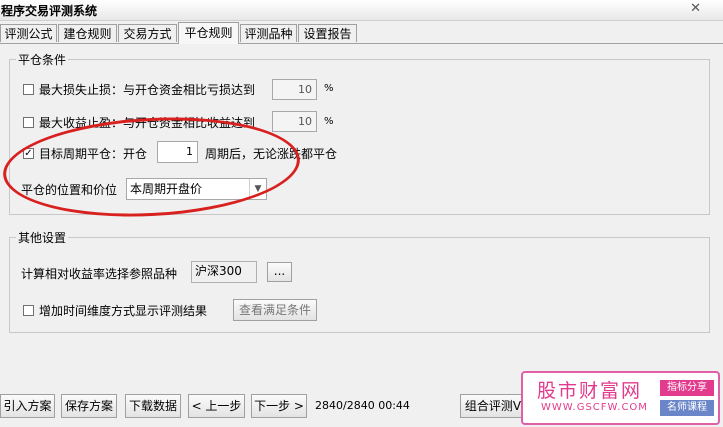  I want to click on target-period-suffix: 周期后，无论涨跌都平仓, so click(271, 154).